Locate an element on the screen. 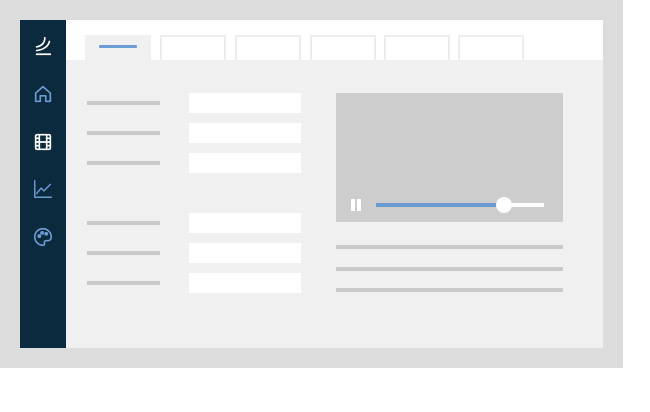 This screenshot has height=412, width=650. active-tab-indicator is located at coordinates (118, 46).